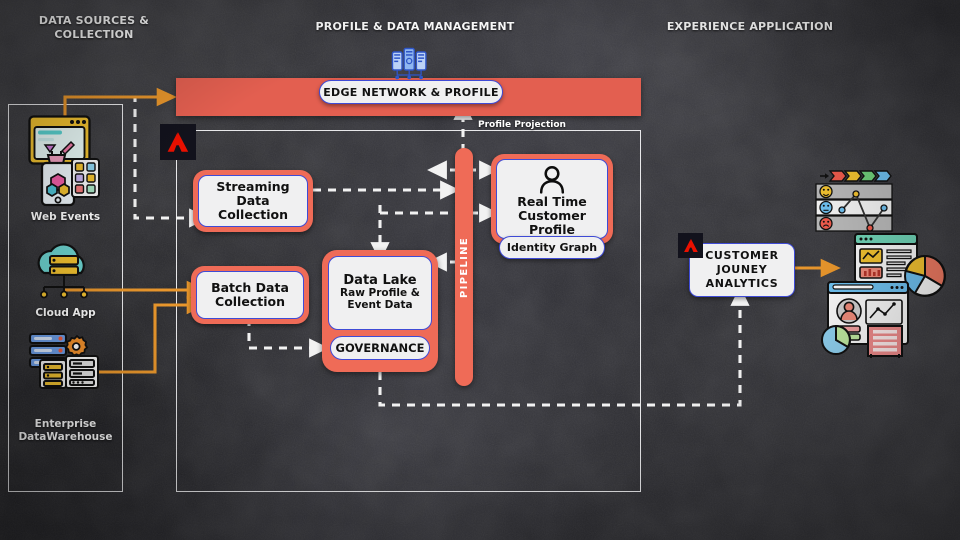 The width and height of the screenshot is (960, 540). I want to click on dw-label-line1: Enterprise, so click(65, 424).